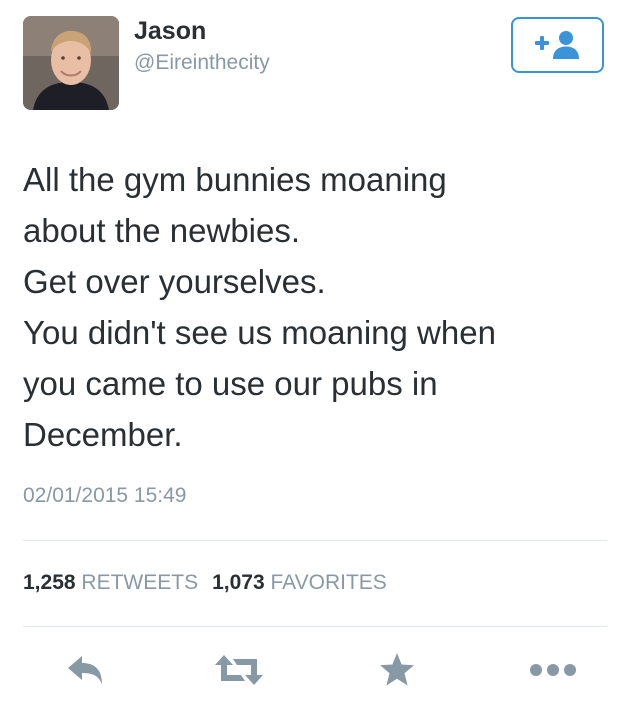 Image resolution: width=630 pixels, height=703 pixels. I want to click on user-handle: @Eireinthecity, so click(202, 63).